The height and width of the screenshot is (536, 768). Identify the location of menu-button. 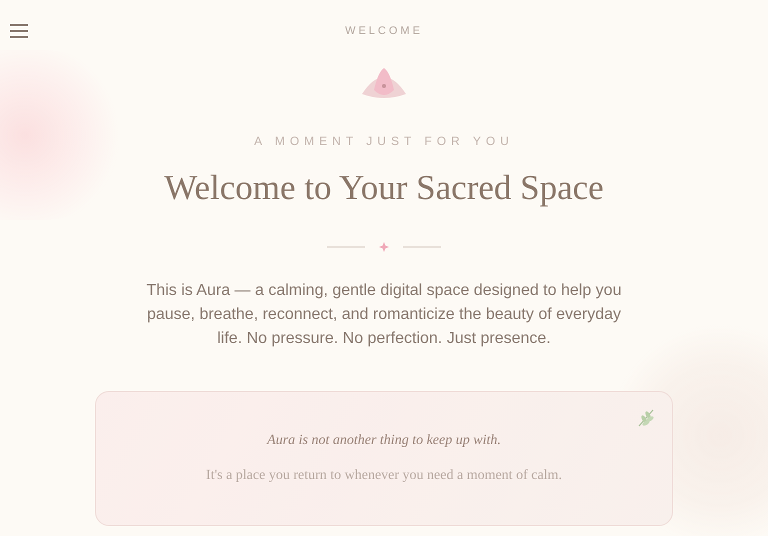
(20, 31).